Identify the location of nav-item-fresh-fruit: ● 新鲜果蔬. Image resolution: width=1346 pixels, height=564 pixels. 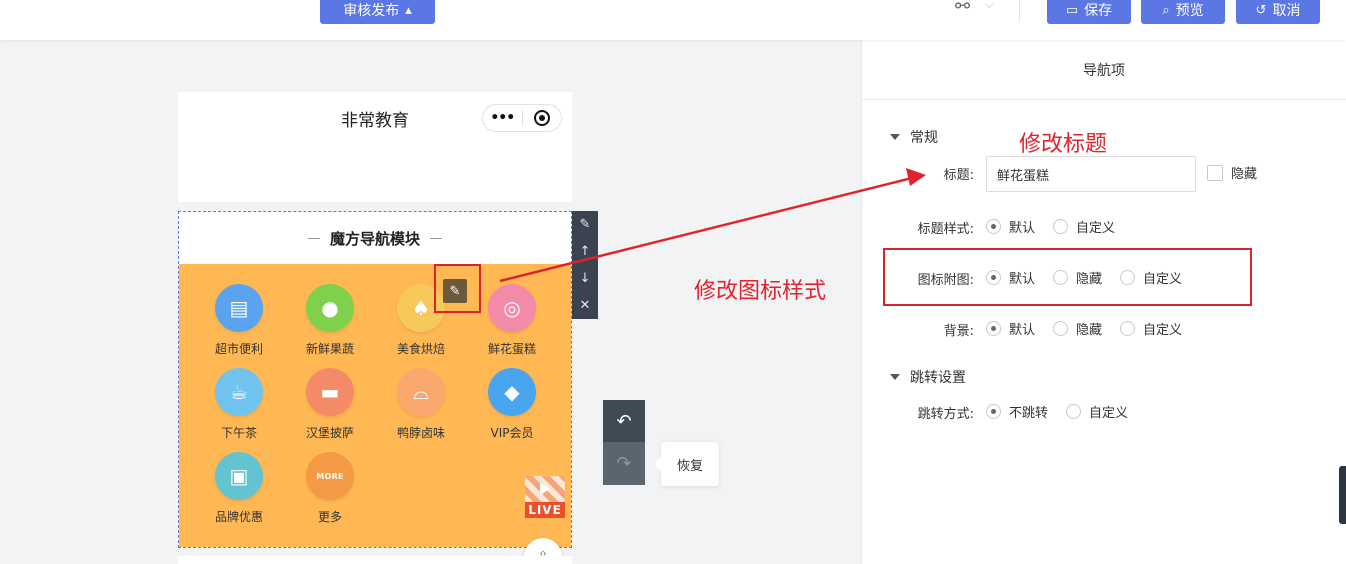
(330, 320).